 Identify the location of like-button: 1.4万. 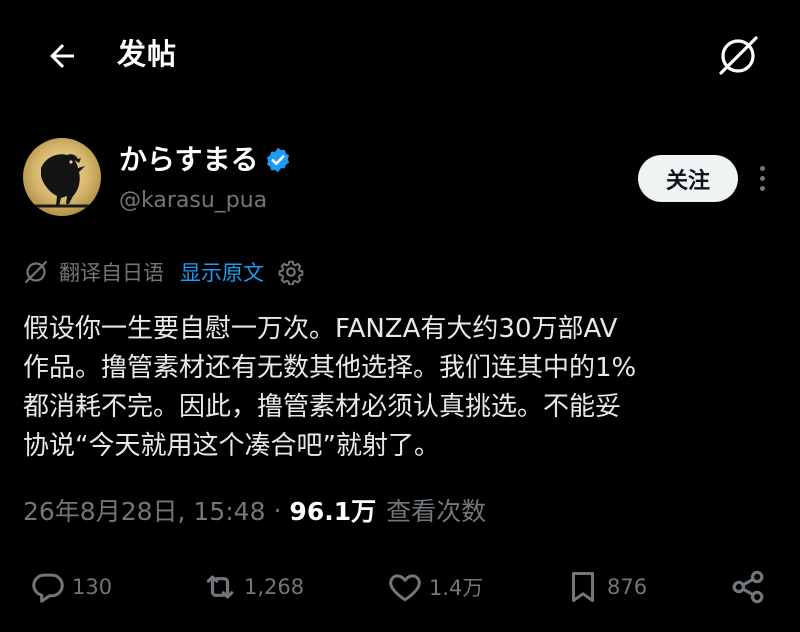
(434, 587).